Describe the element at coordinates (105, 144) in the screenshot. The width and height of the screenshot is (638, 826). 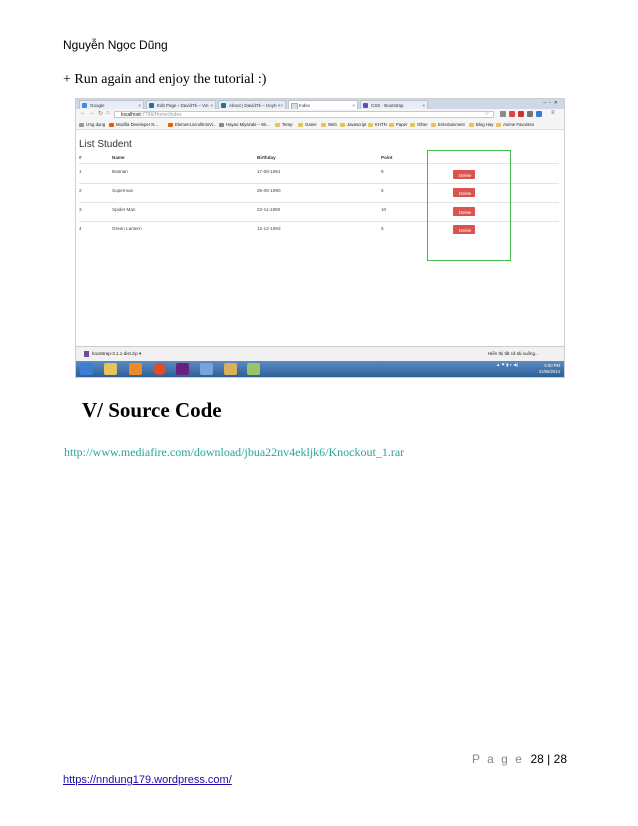
I see `page-title: List Student` at that location.